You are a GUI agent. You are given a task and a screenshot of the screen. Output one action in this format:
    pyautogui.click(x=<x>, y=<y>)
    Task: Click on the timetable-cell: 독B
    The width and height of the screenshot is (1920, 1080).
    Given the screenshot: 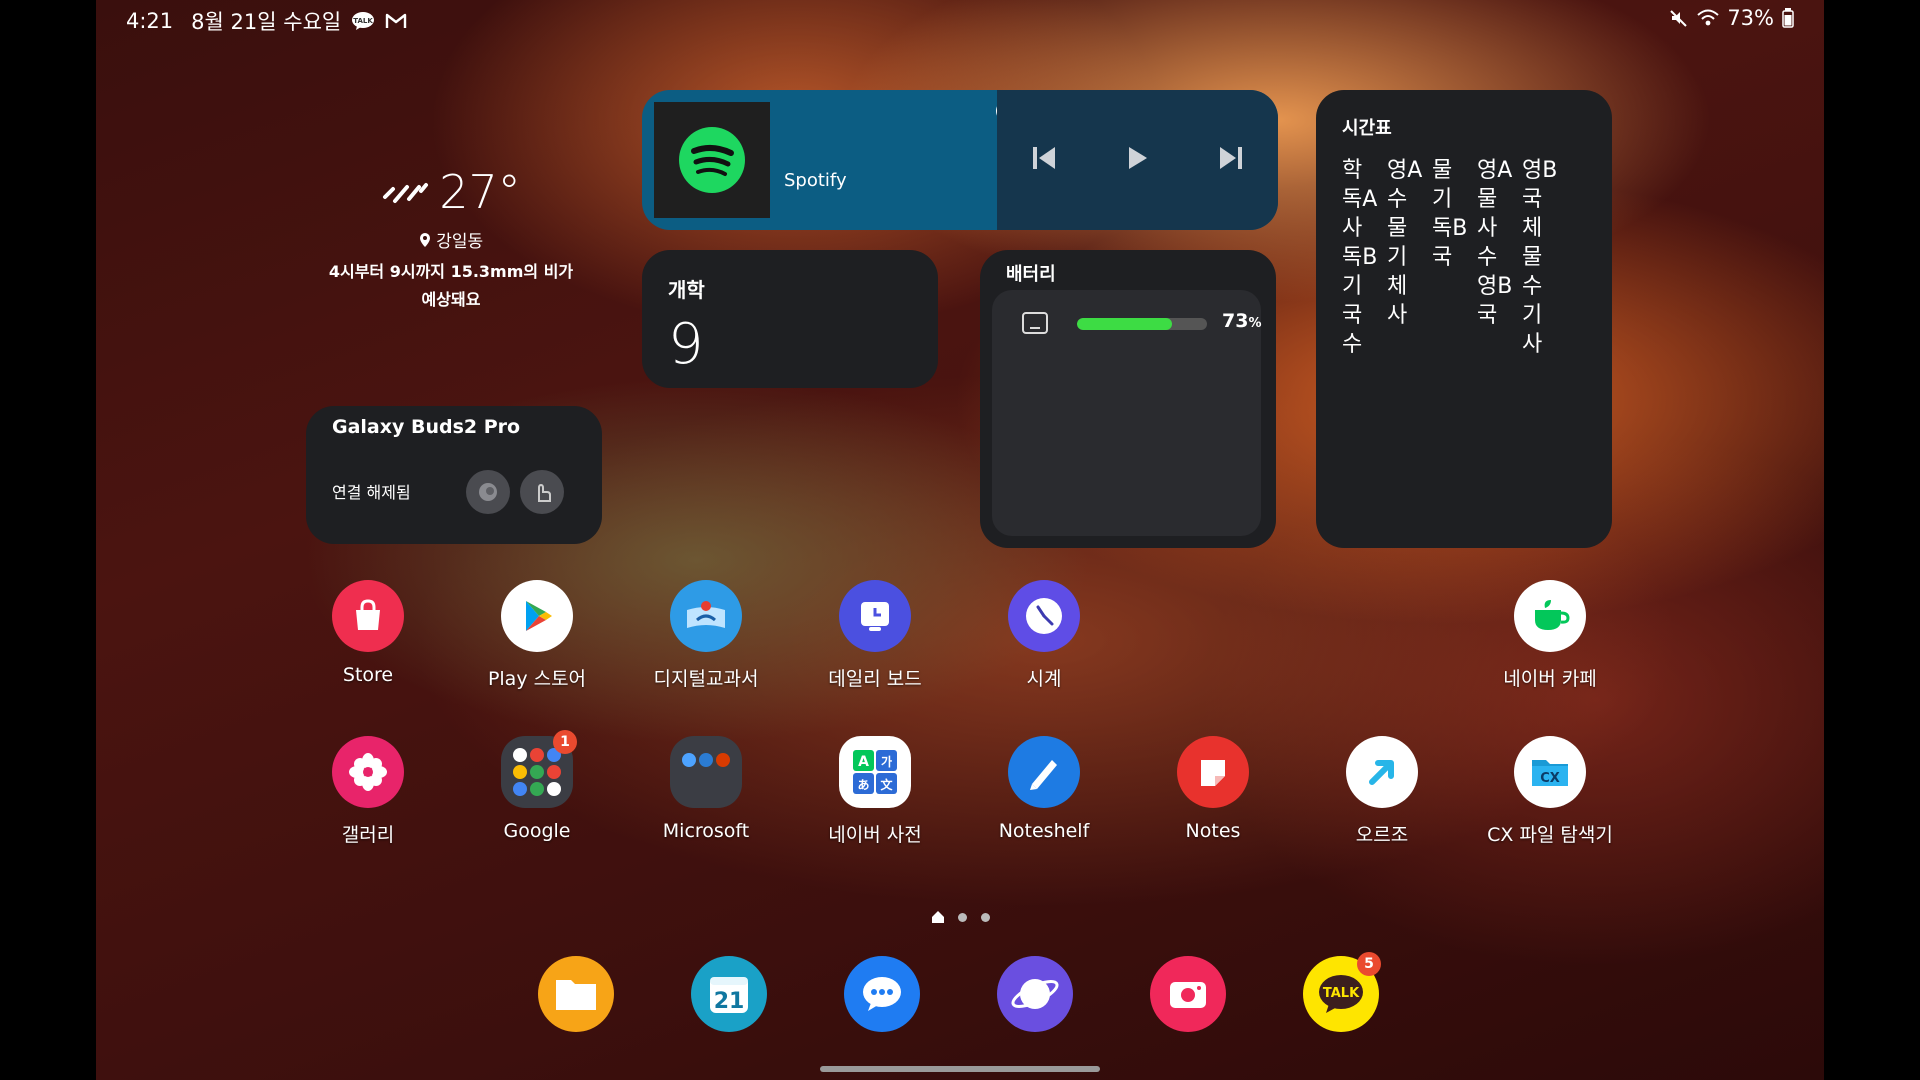 What is the action you would take?
    pyautogui.click(x=1450, y=228)
    